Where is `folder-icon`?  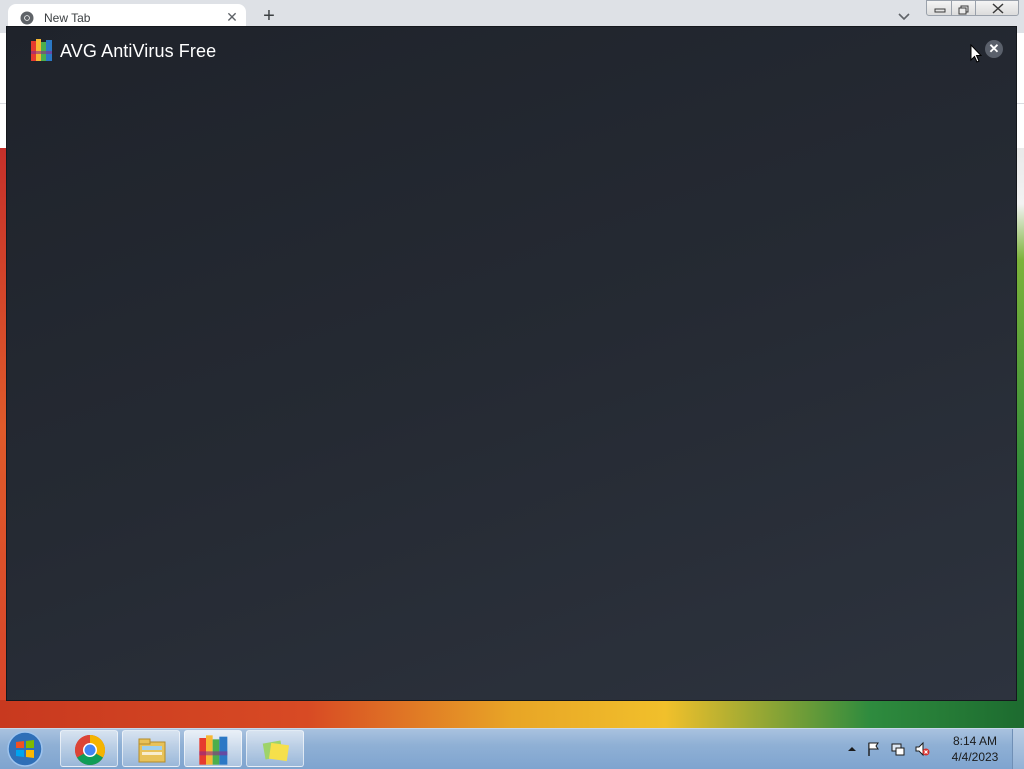 folder-icon is located at coordinates (152, 750).